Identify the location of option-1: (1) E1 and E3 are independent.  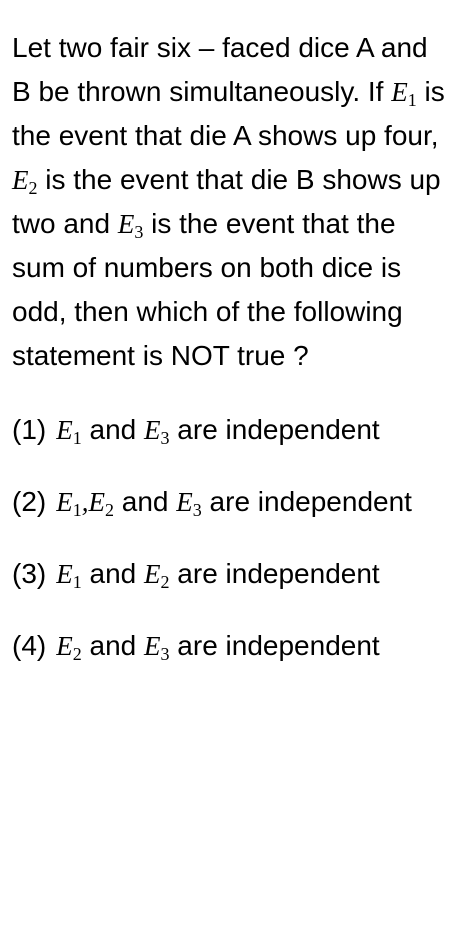
(232, 430).